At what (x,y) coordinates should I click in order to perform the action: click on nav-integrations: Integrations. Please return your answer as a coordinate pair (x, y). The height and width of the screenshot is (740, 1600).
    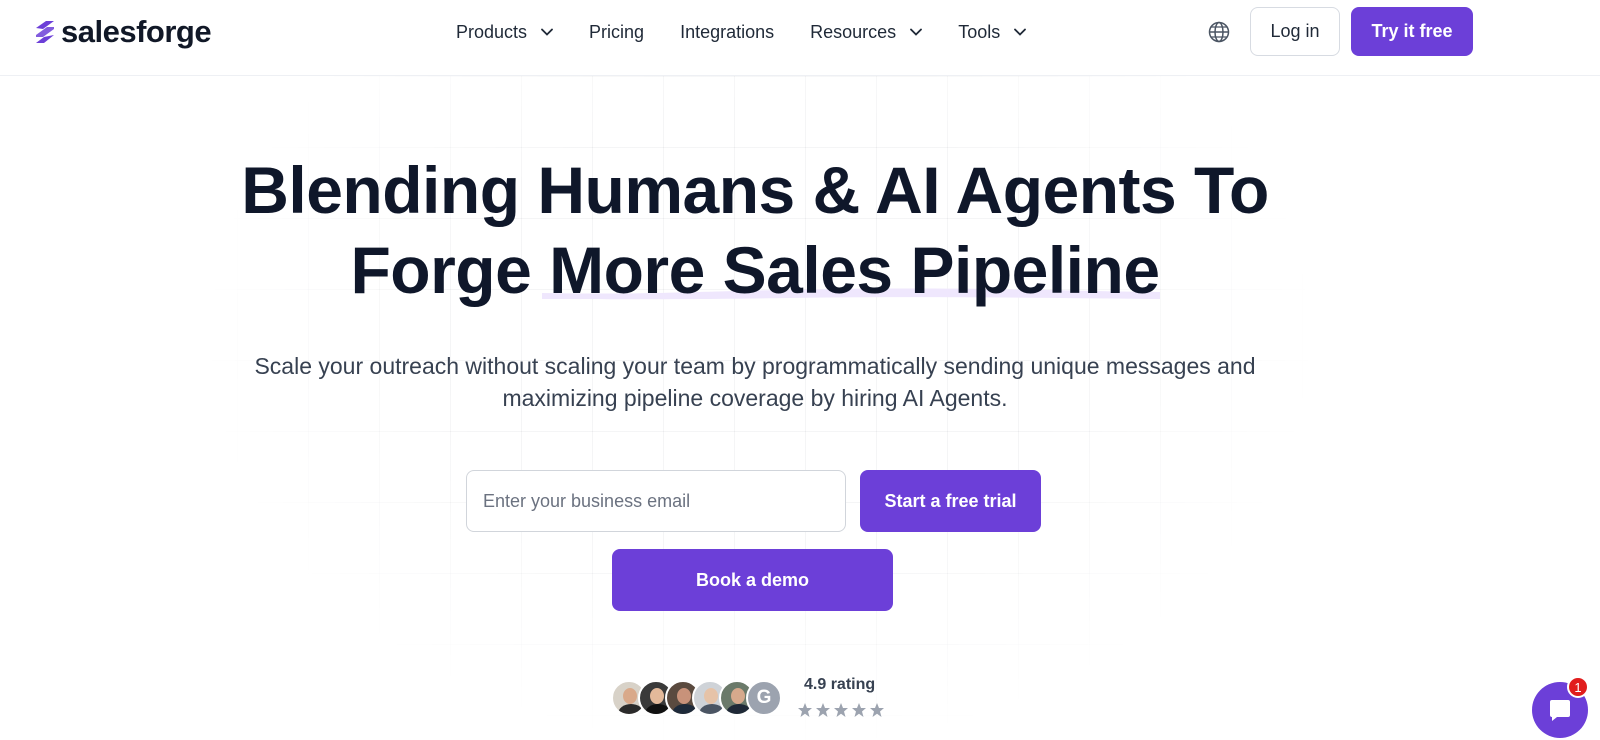
    Looking at the image, I should click on (727, 32).